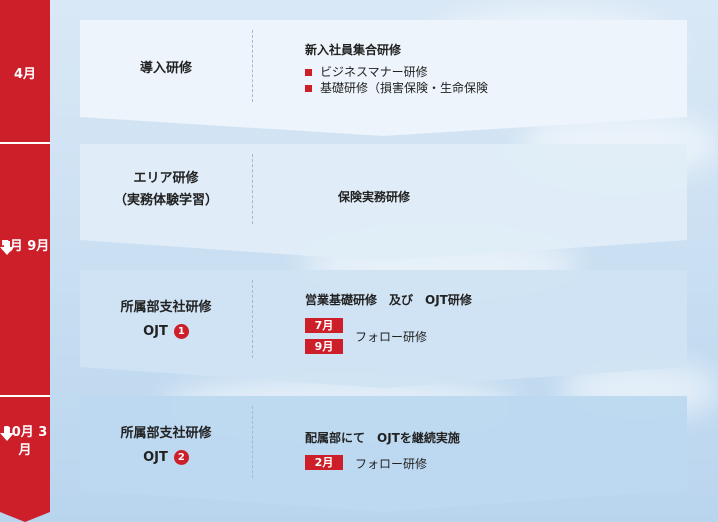  What do you see at coordinates (25, 261) in the screenshot?
I see `timeline-rail: 4月 5月 9月 10月 3月` at bounding box center [25, 261].